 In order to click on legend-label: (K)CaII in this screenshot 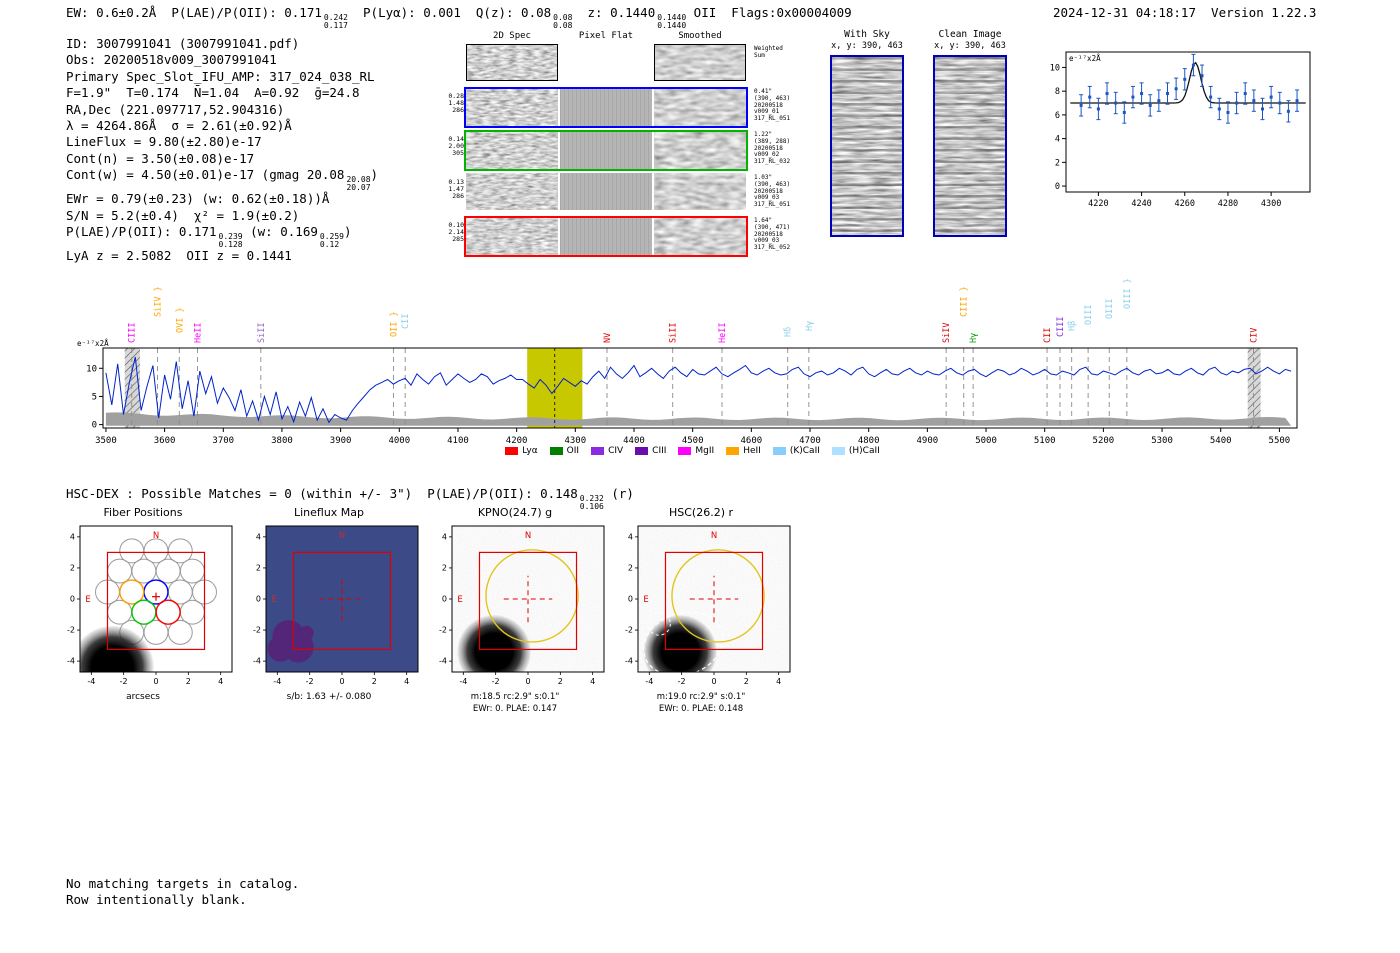, I will do `click(804, 451)`.